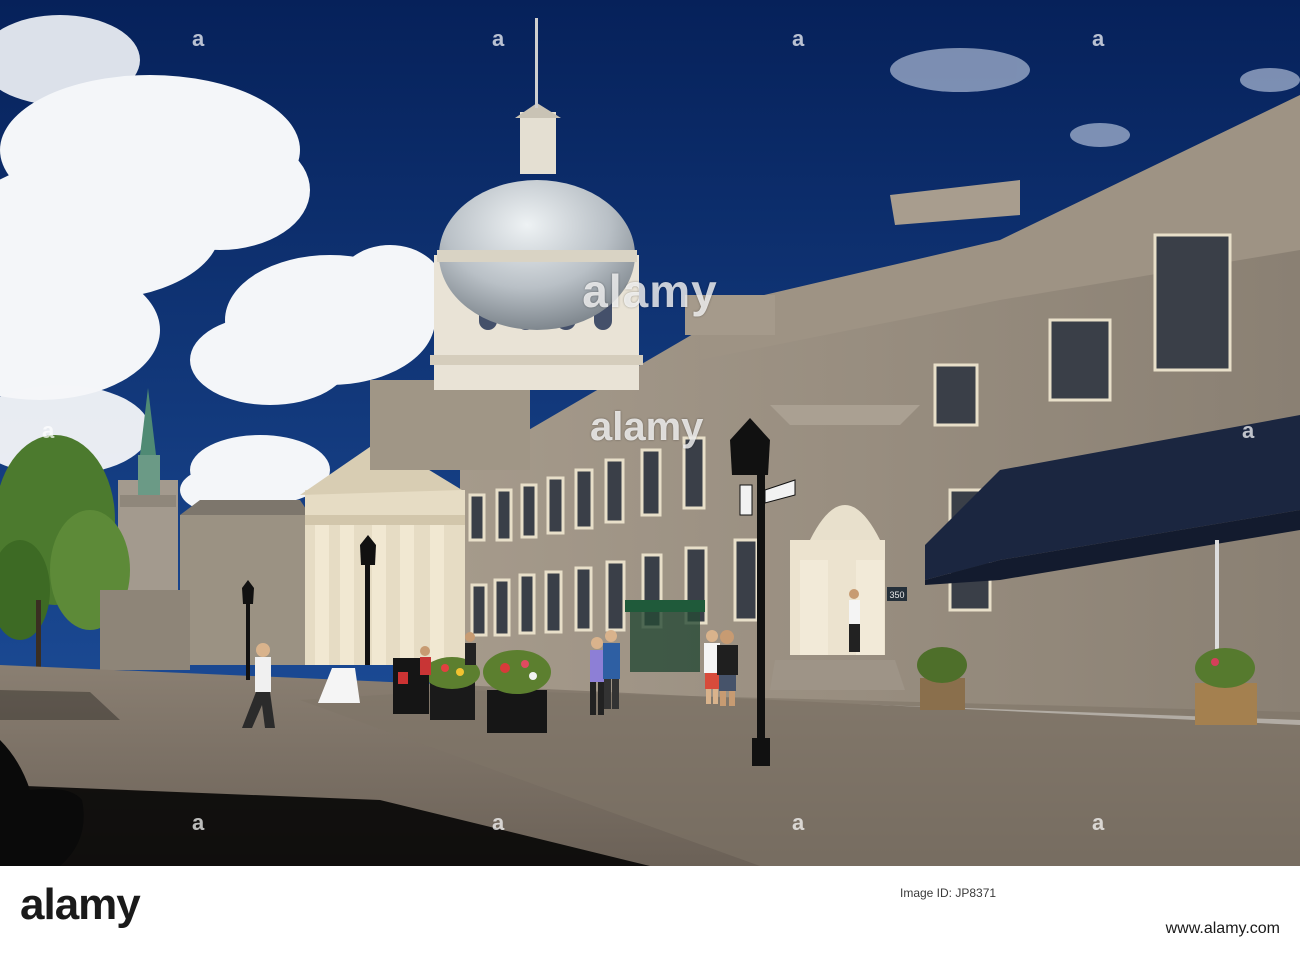  I want to click on image-id-label: Image ID: JP8371, so click(948, 893).